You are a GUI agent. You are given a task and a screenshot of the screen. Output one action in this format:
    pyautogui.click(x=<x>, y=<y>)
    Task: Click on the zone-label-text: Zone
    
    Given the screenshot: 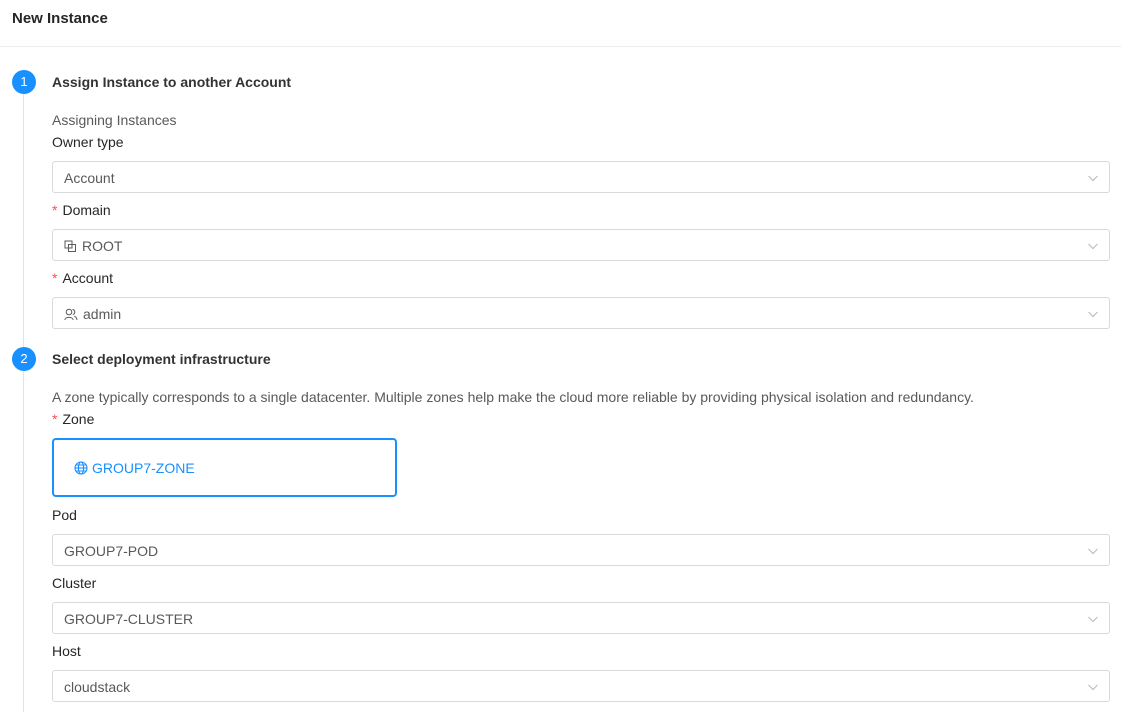 What is the action you would take?
    pyautogui.click(x=78, y=419)
    